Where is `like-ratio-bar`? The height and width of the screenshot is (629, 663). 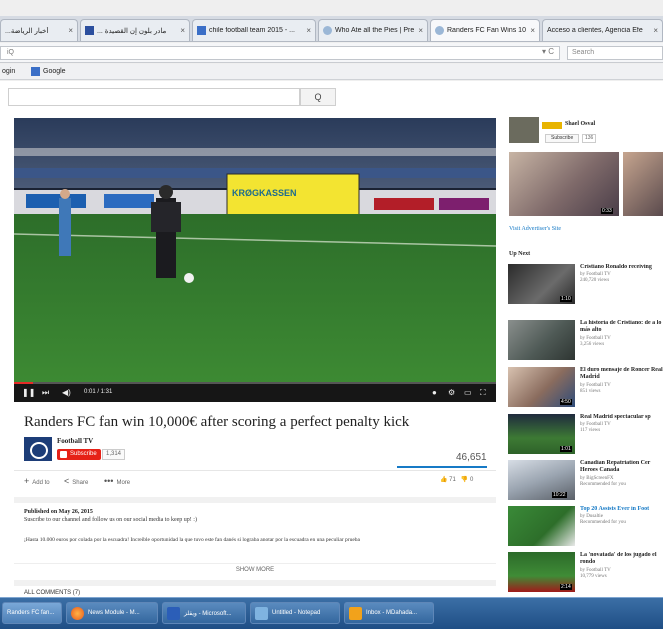
like-ratio-bar is located at coordinates (442, 467).